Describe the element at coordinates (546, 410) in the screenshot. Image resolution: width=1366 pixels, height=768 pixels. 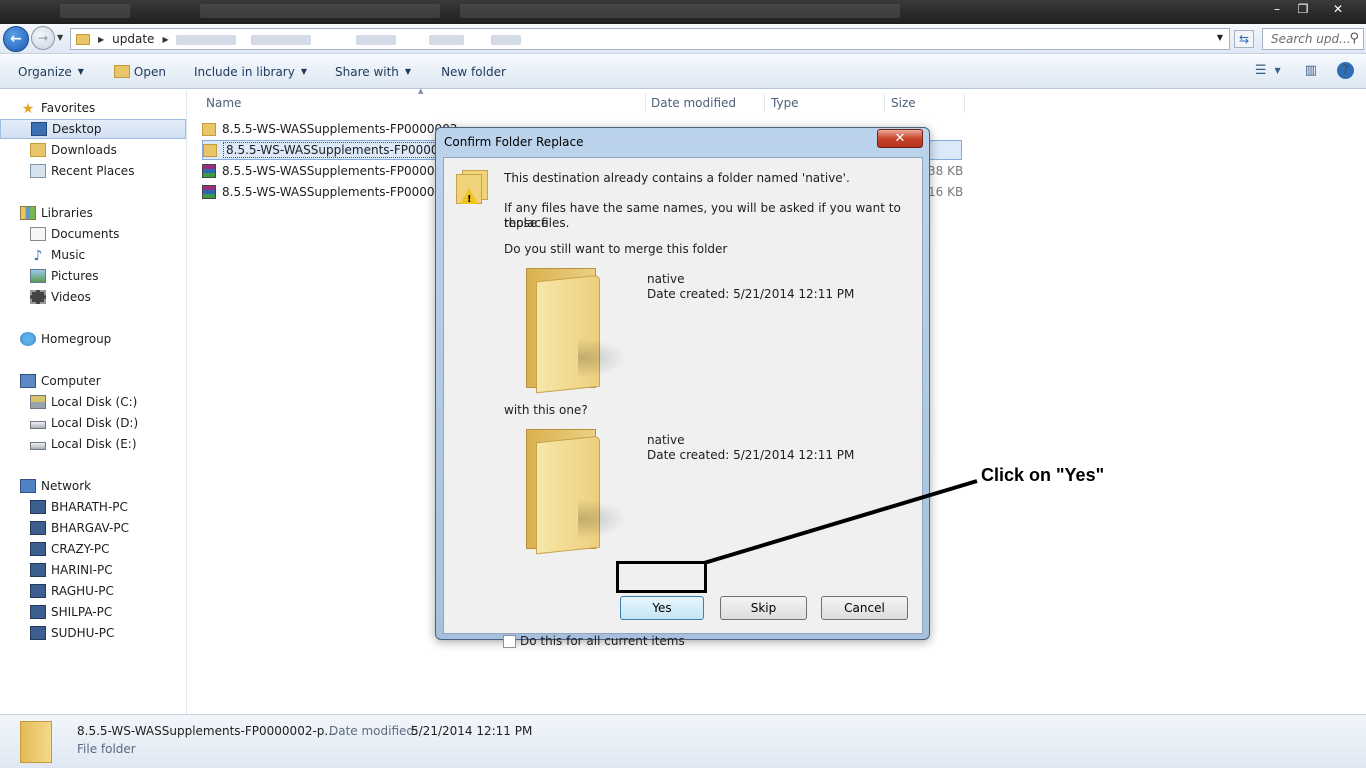
I see `dialog-question: with this one?` at that location.